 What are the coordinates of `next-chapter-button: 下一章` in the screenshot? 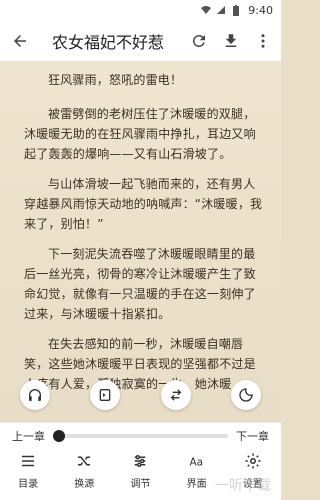 It's located at (252, 436).